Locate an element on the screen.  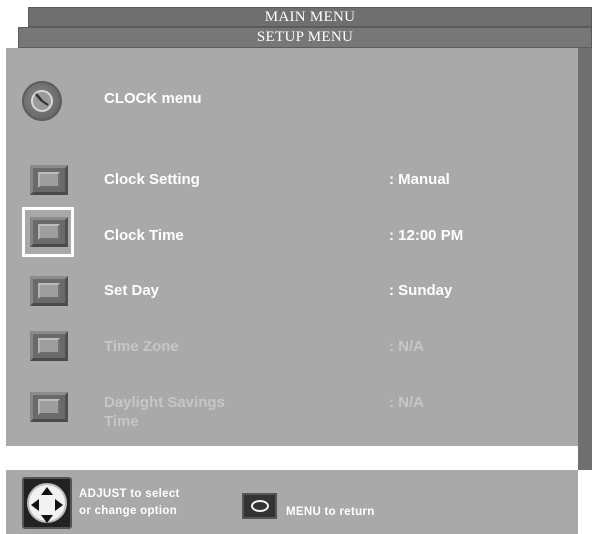
panel-shadow is located at coordinates (585, 259).